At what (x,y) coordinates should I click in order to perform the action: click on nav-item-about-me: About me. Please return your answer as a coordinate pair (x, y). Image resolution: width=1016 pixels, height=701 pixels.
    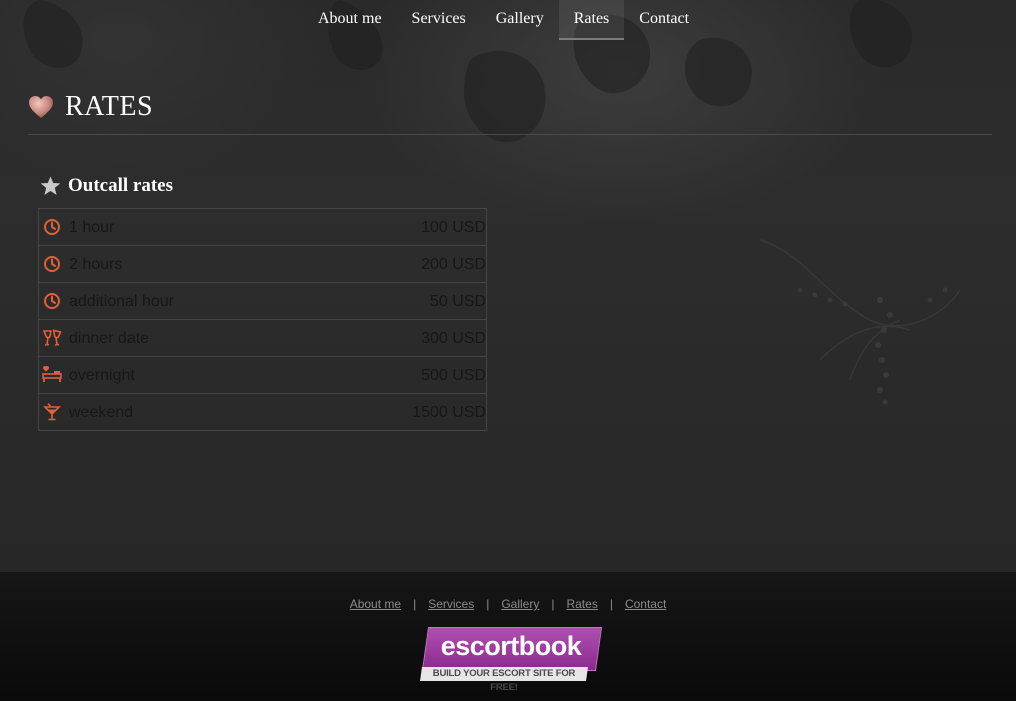
    Looking at the image, I should click on (350, 19).